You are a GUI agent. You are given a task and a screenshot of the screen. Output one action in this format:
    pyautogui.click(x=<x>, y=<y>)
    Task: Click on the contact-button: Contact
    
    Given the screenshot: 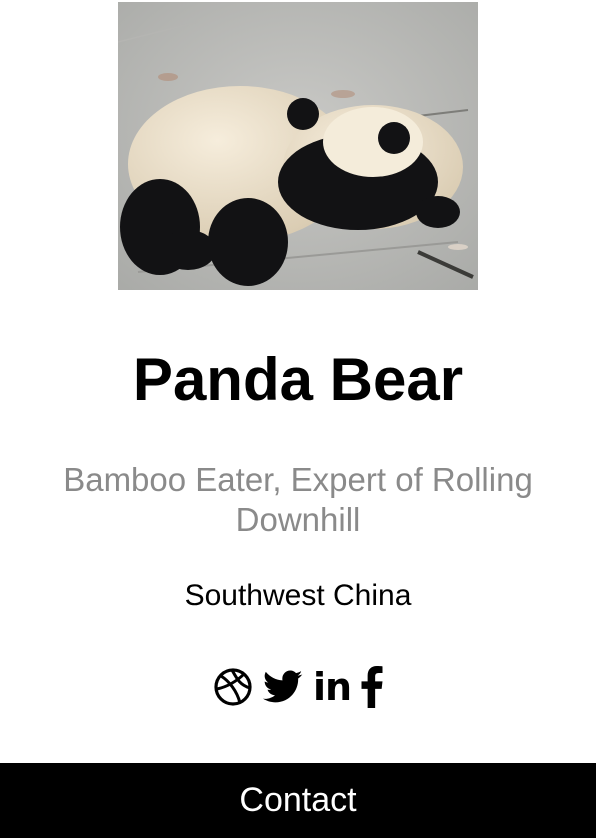 What is the action you would take?
    pyautogui.click(x=298, y=800)
    